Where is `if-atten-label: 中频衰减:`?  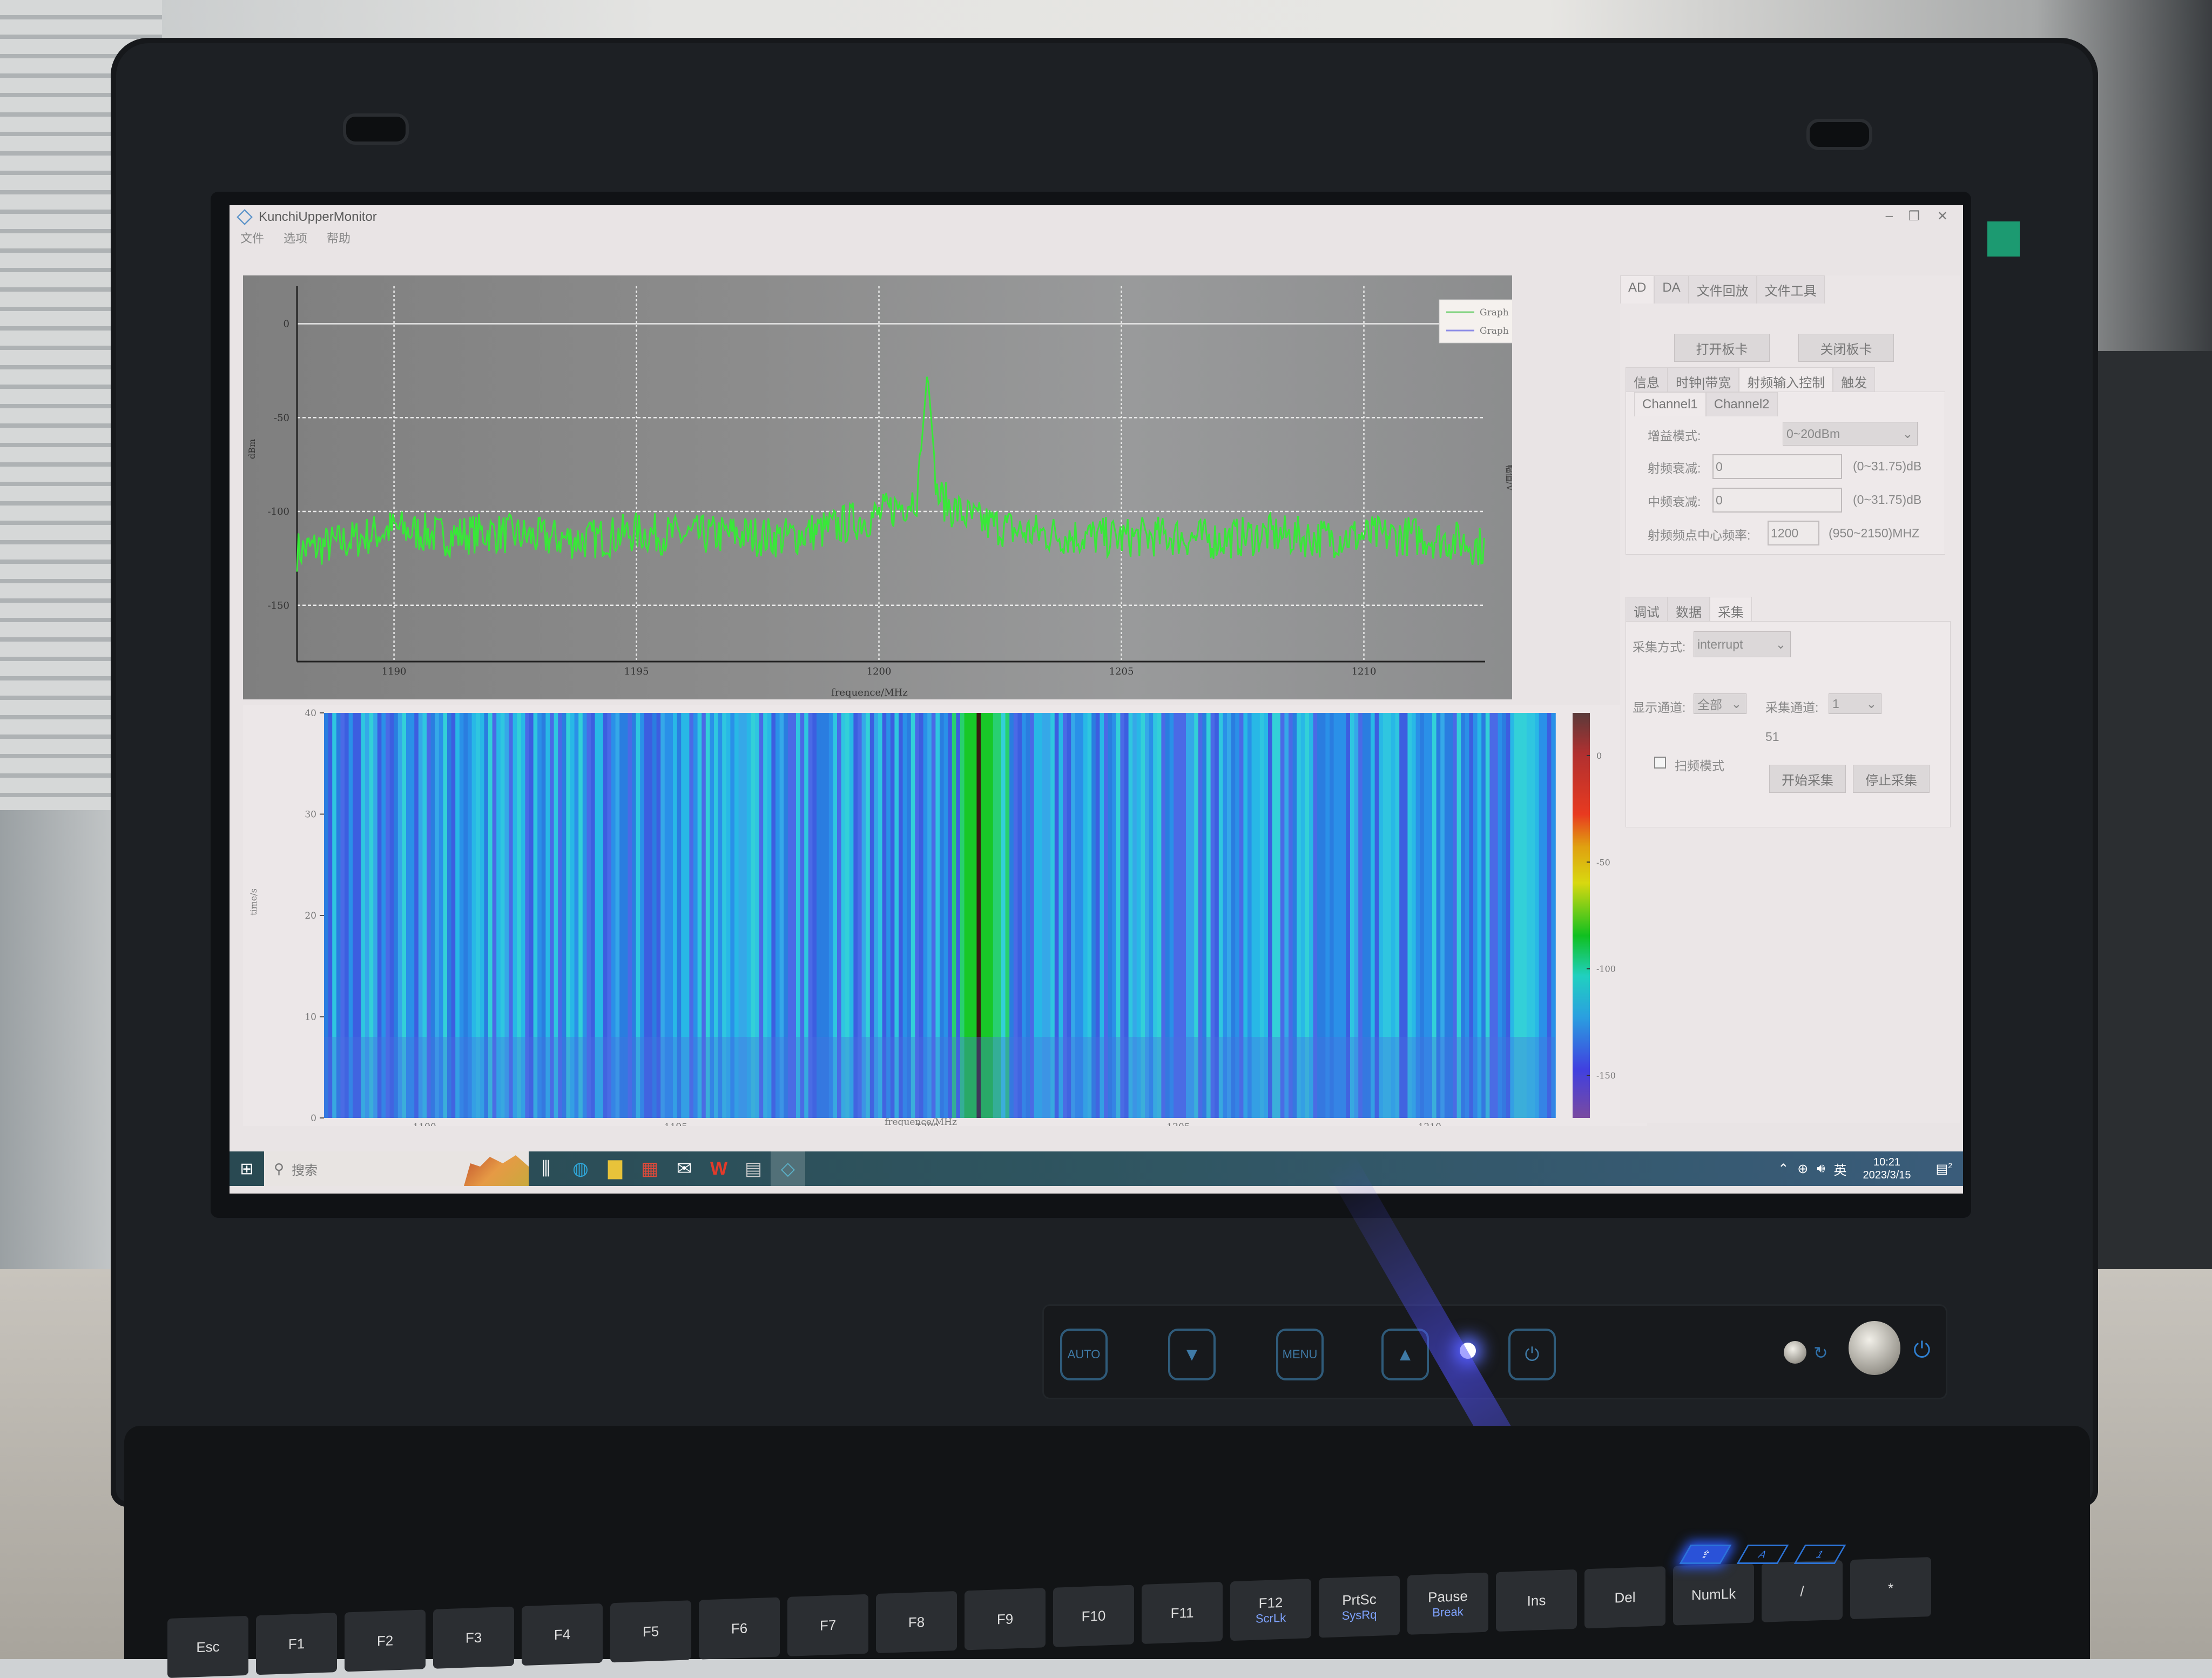 if-atten-label: 中频衰减: is located at coordinates (1674, 502).